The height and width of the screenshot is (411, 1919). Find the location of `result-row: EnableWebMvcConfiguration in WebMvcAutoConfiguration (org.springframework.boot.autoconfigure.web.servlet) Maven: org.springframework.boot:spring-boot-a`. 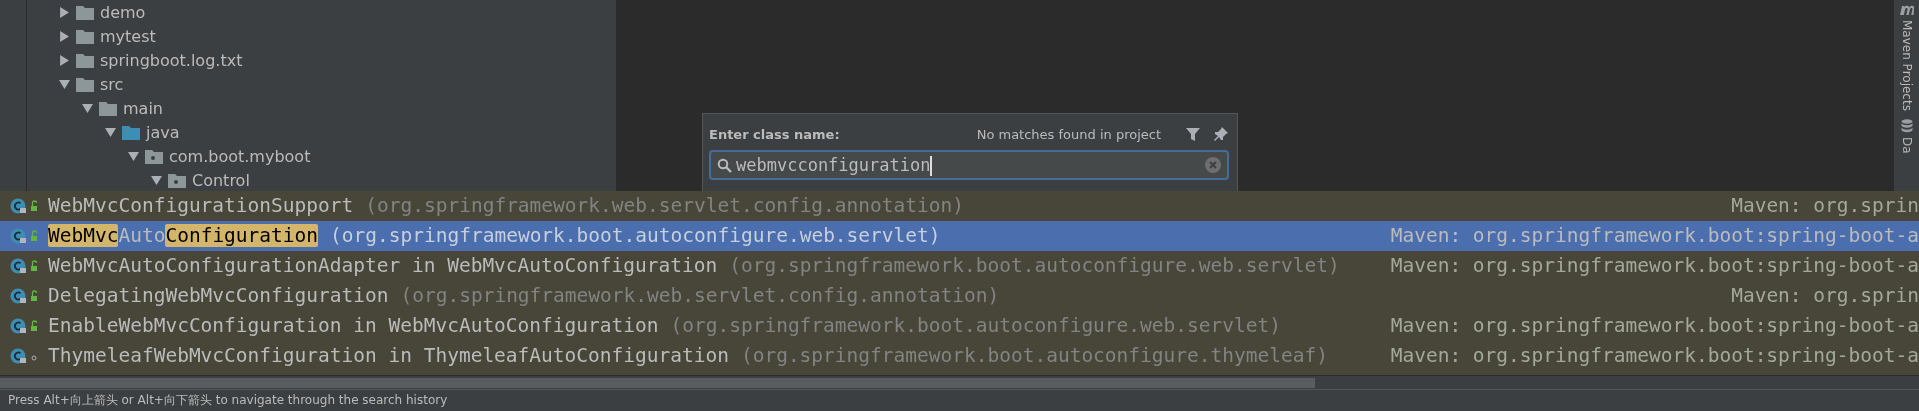

result-row: EnableWebMvcConfiguration in WebMvcAutoConfiguration (org.springframework.boot.autoconfigure.web.servlet) Maven: org.springframework.boot:spring-boot-a is located at coordinates (959, 326).